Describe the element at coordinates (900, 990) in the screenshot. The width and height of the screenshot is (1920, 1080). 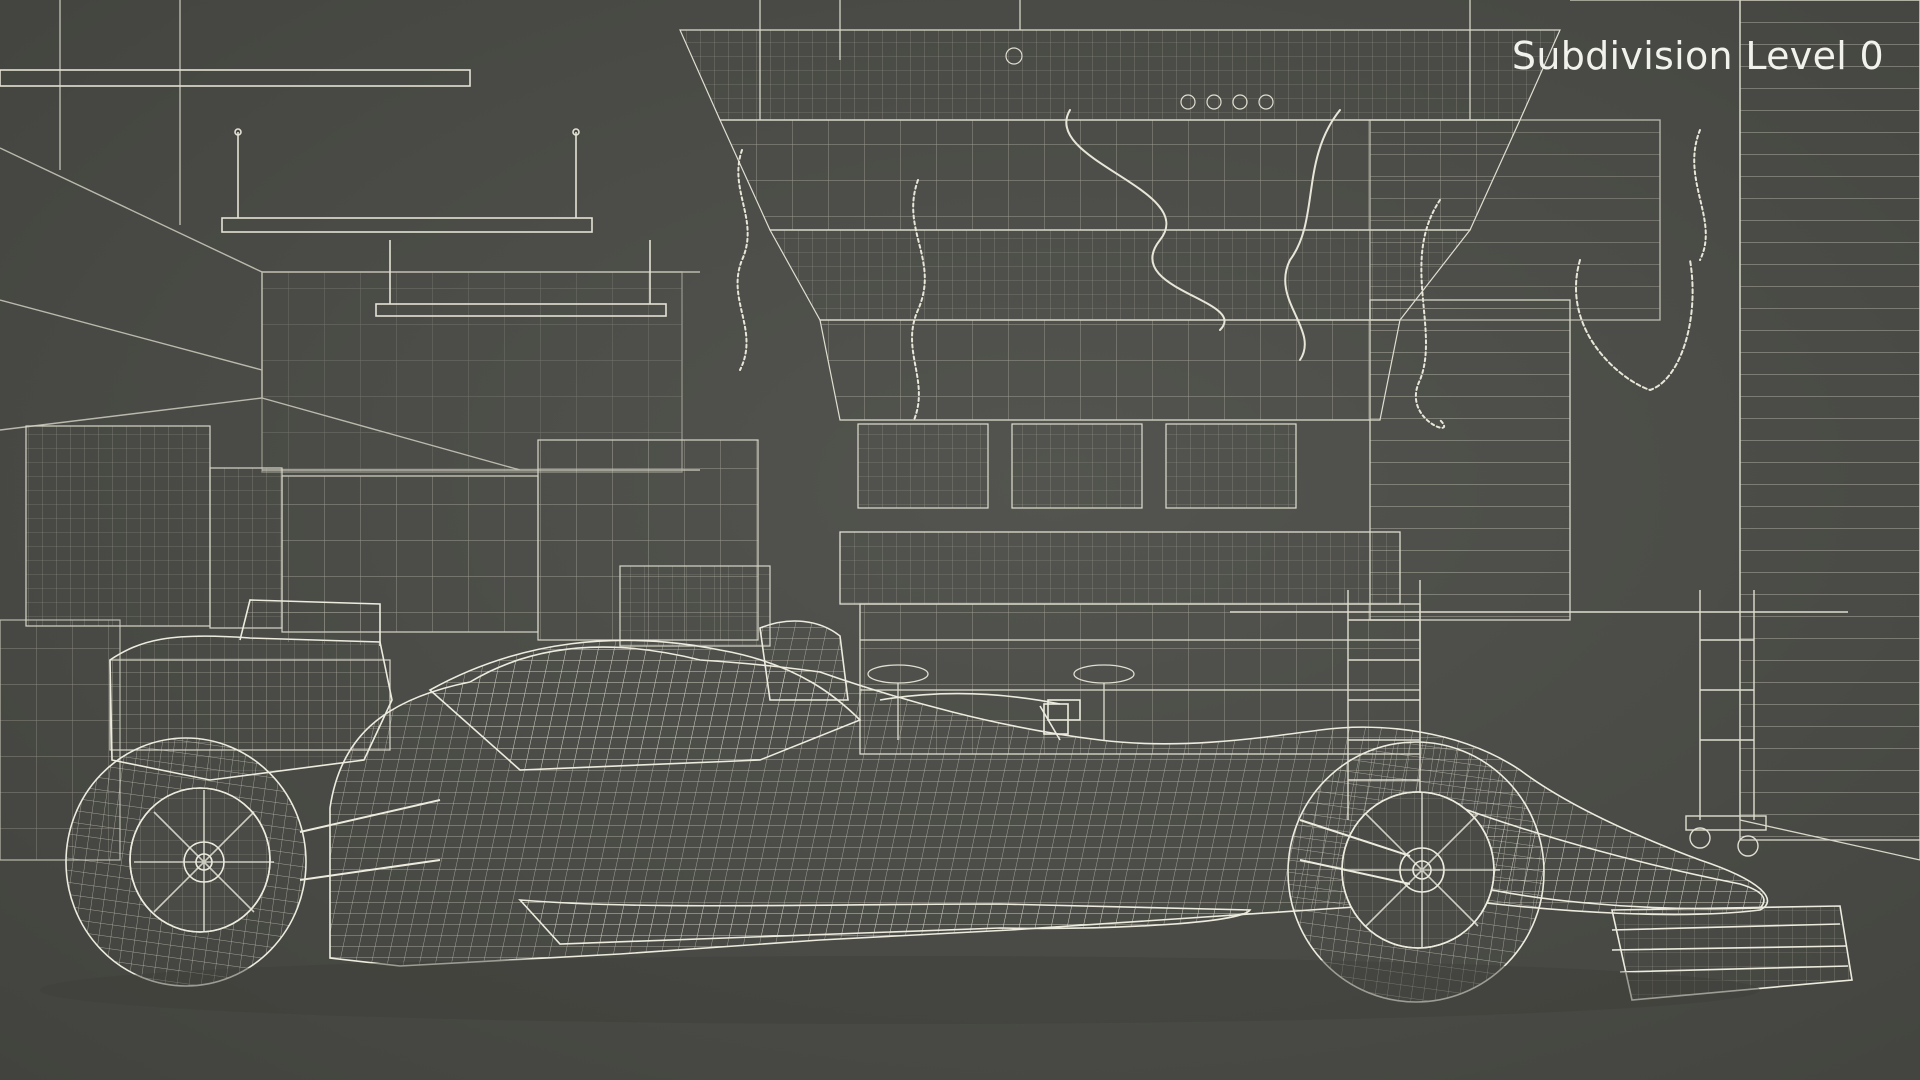
I see `floor-shadow` at that location.